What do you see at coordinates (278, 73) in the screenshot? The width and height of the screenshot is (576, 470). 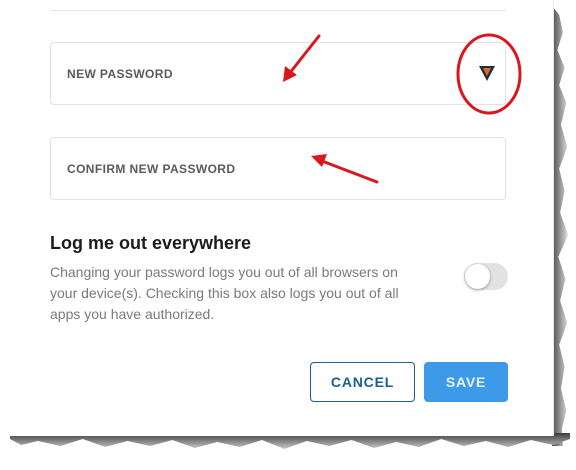 I see `new-password-field: NEW PASSWORD` at bounding box center [278, 73].